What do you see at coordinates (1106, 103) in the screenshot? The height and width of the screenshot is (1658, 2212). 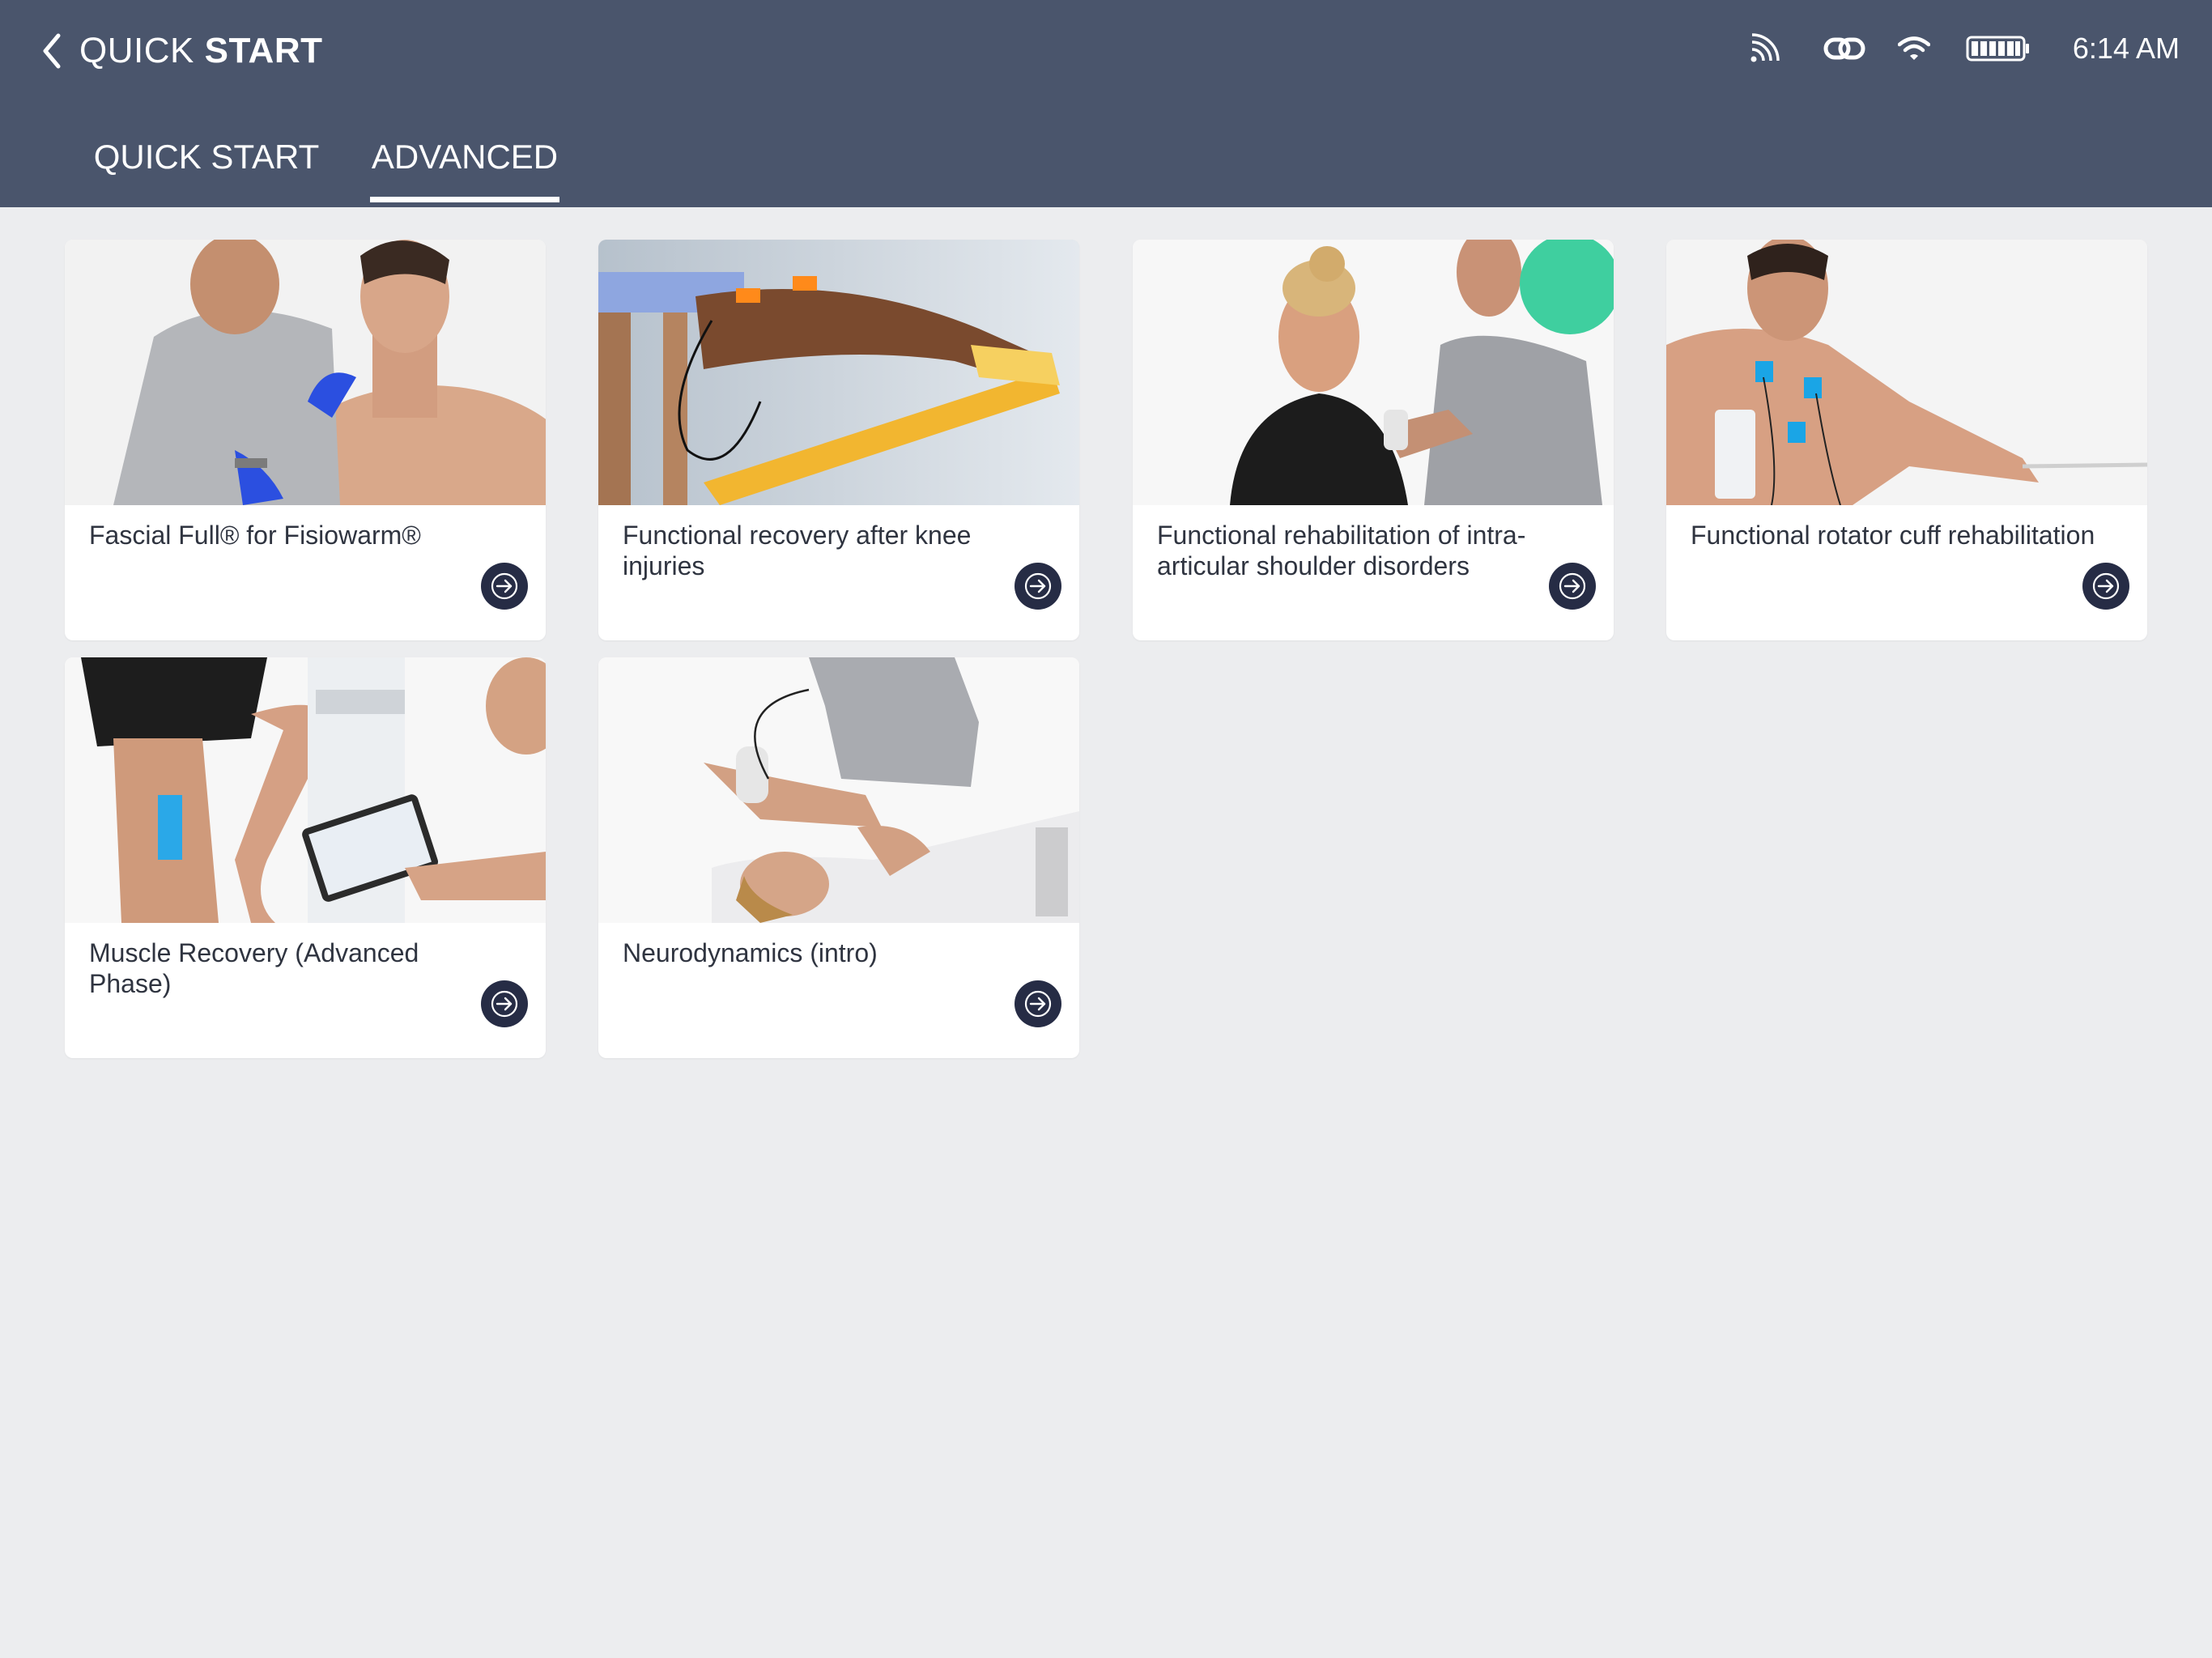 I see `top-bar: QUICK START 6:14 AM QUICK START ADVANCED` at bounding box center [1106, 103].